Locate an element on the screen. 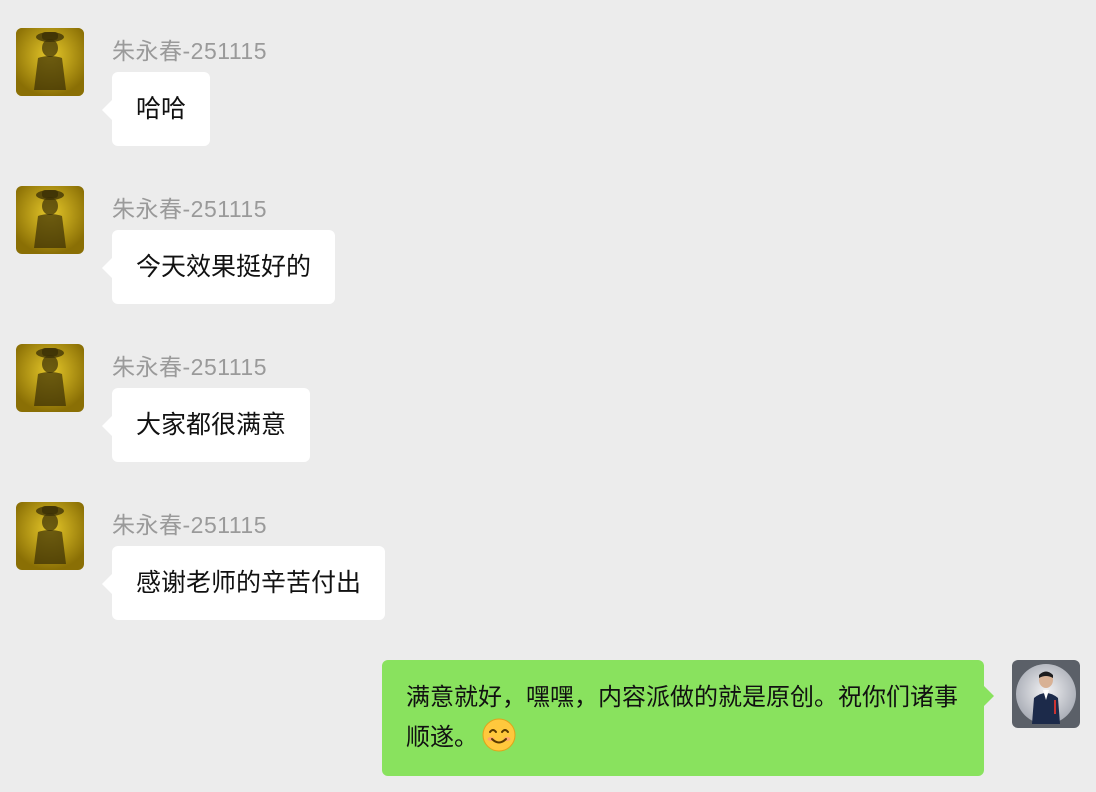 The image size is (1096, 792). message-bubble: 哈哈 is located at coordinates (156, 109).